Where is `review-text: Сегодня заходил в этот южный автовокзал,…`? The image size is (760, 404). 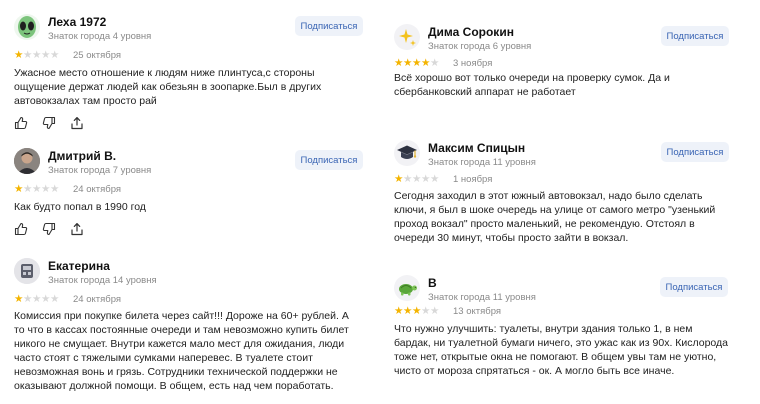 review-text: Сегодня заходил в этот южный автовокзал,… is located at coordinates (555, 217).